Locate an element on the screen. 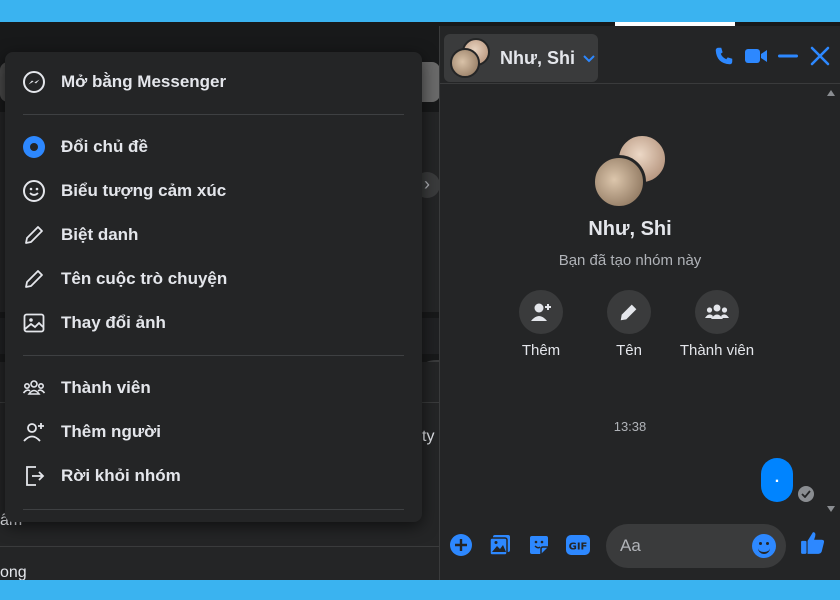 The height and width of the screenshot is (600, 840). phone-call-icon is located at coordinates (724, 56).